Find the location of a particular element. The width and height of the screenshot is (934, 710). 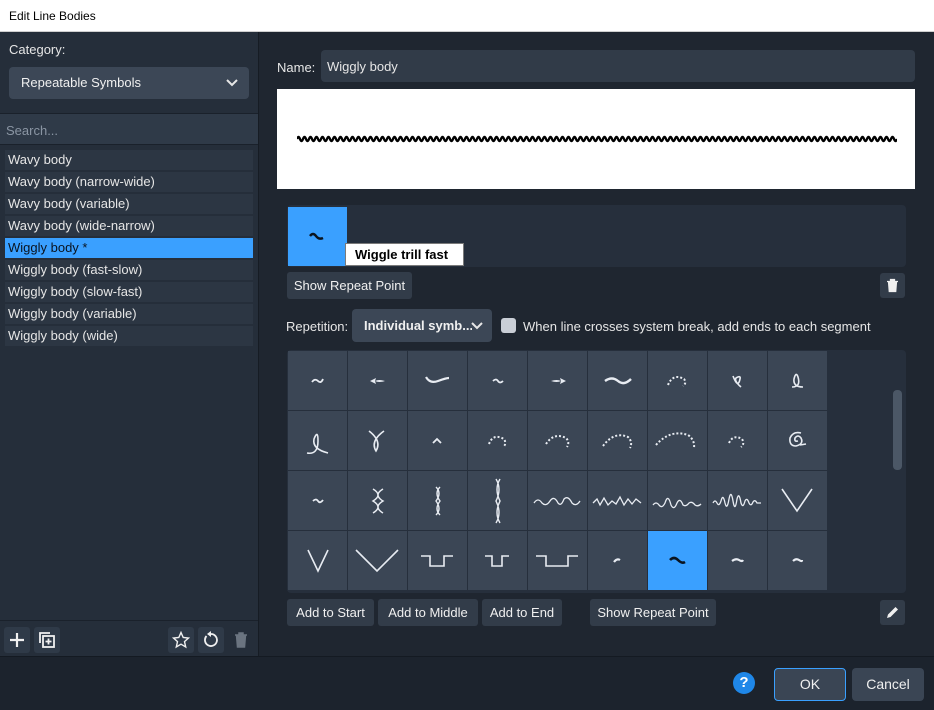

symbol-cell-dot-small is located at coordinates (617, 560).